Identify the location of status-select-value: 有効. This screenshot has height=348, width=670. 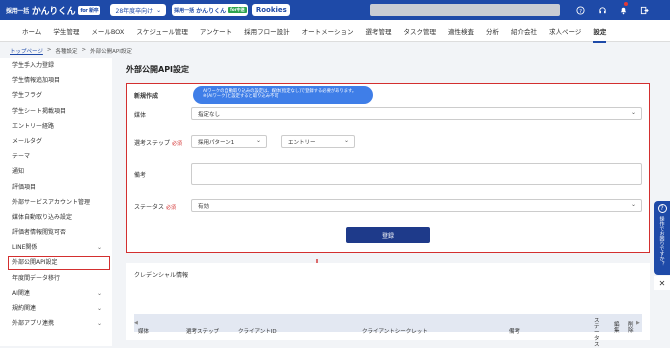
(204, 206).